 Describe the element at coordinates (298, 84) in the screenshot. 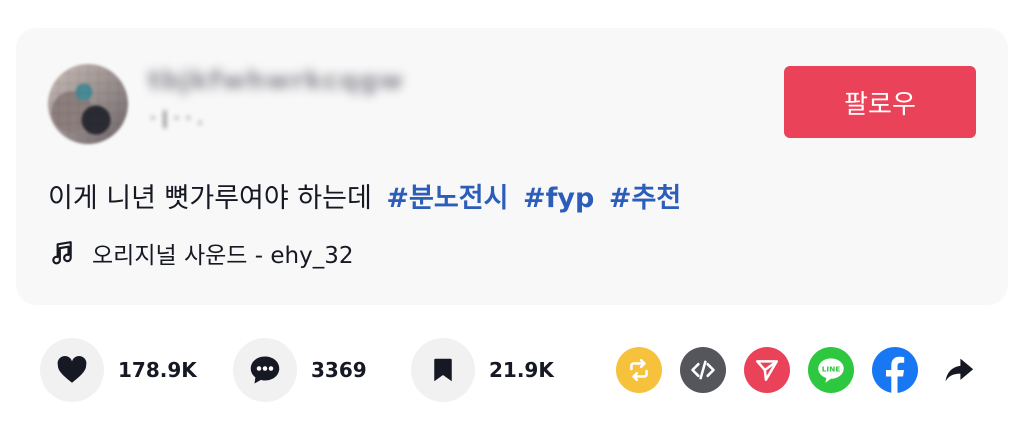

I see `author-username: tbjkfwhwrkcqgw` at that location.